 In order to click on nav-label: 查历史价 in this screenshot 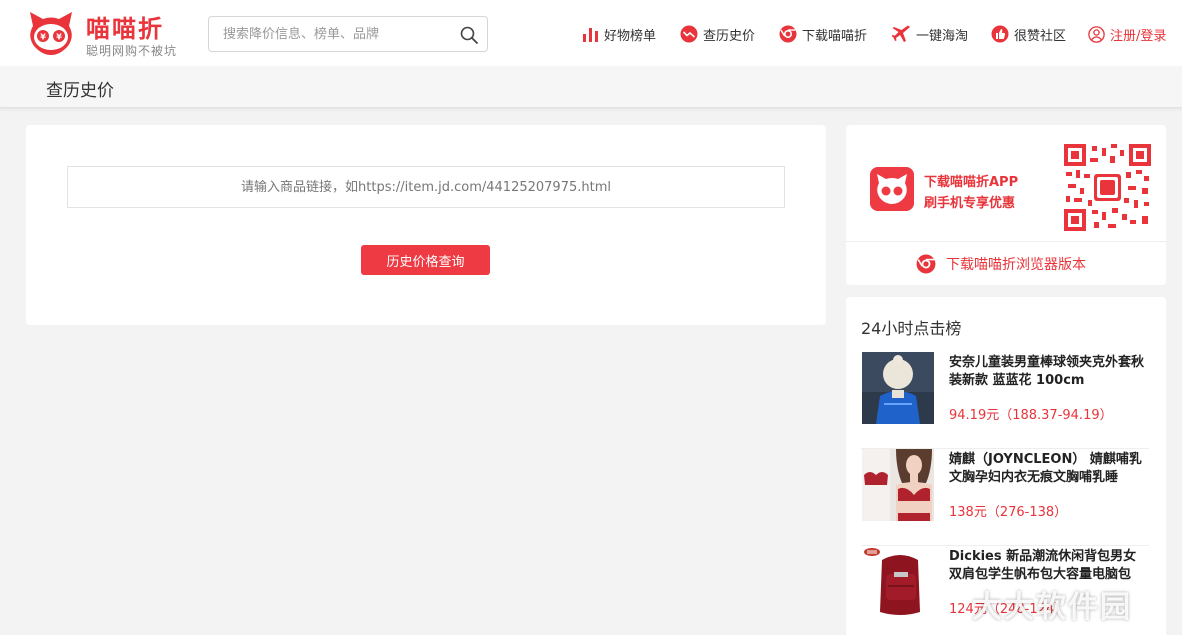, I will do `click(729, 36)`.